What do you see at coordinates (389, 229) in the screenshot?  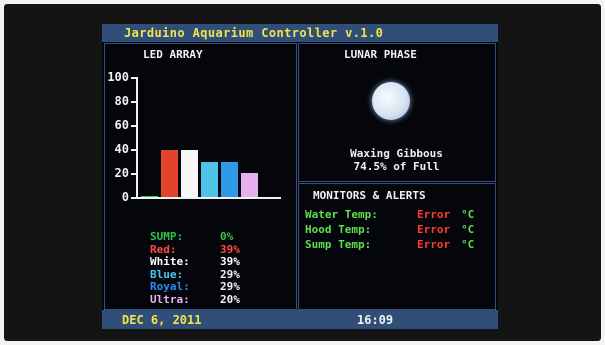 I see `monitor-row: Hood Temp: Error °C` at bounding box center [389, 229].